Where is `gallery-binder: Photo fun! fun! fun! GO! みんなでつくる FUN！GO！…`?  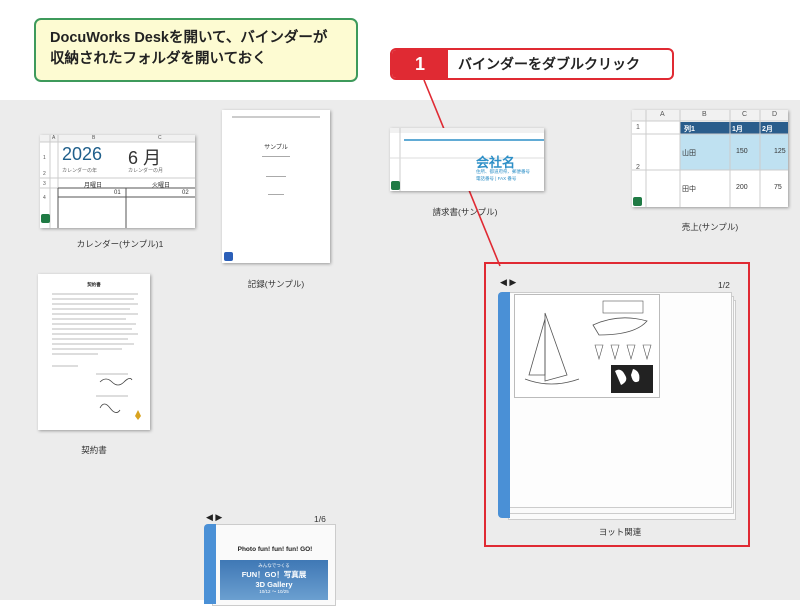 gallery-binder: Photo fun! fun! fun! GO! みんなでつくる FUN！GO！… is located at coordinates (270, 565).